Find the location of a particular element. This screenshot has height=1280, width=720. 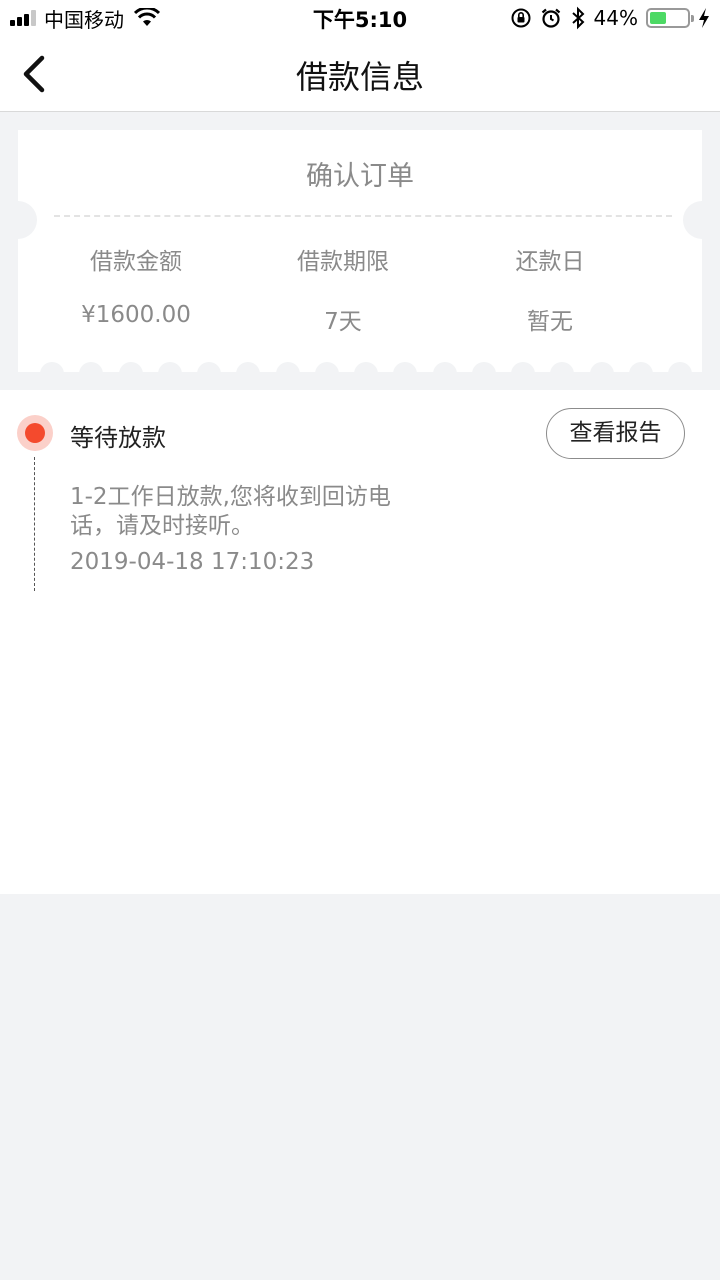

view-report-button: 查看报告 is located at coordinates (615, 433).